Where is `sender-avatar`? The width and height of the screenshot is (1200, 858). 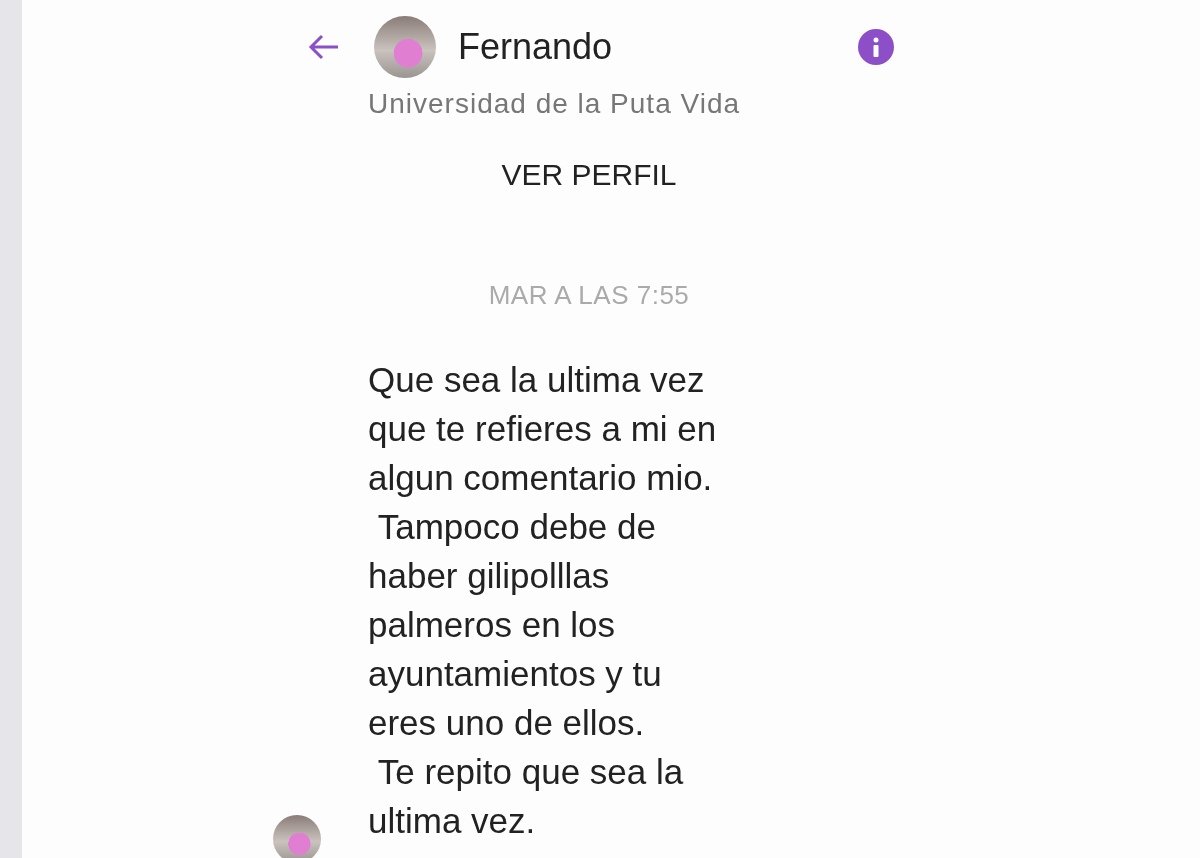 sender-avatar is located at coordinates (297, 836).